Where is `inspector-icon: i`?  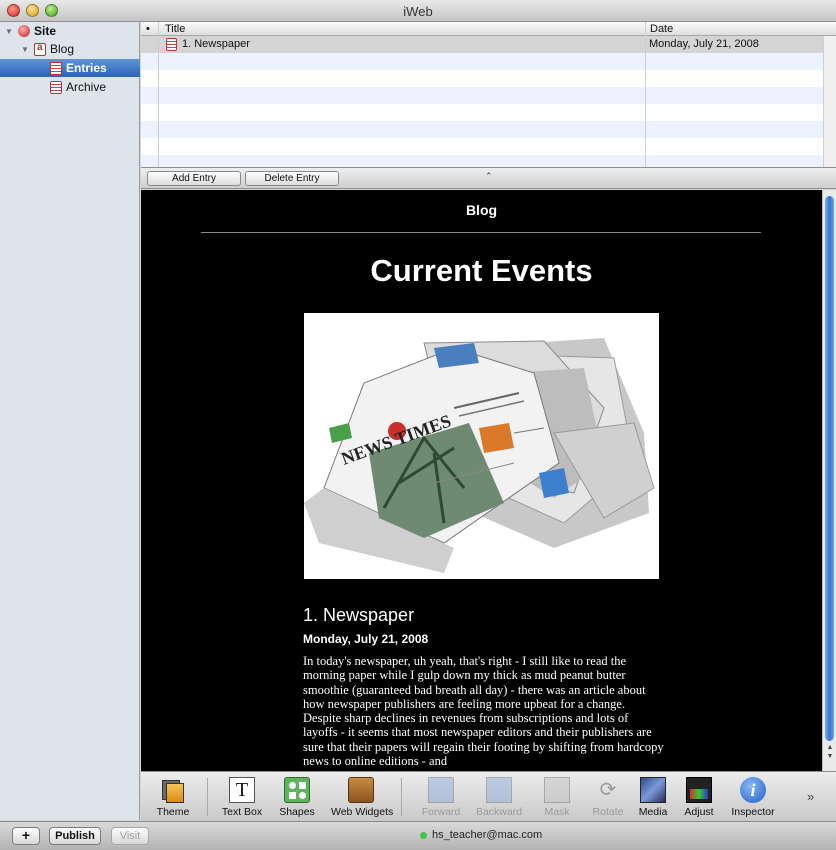 inspector-icon: i is located at coordinates (753, 790).